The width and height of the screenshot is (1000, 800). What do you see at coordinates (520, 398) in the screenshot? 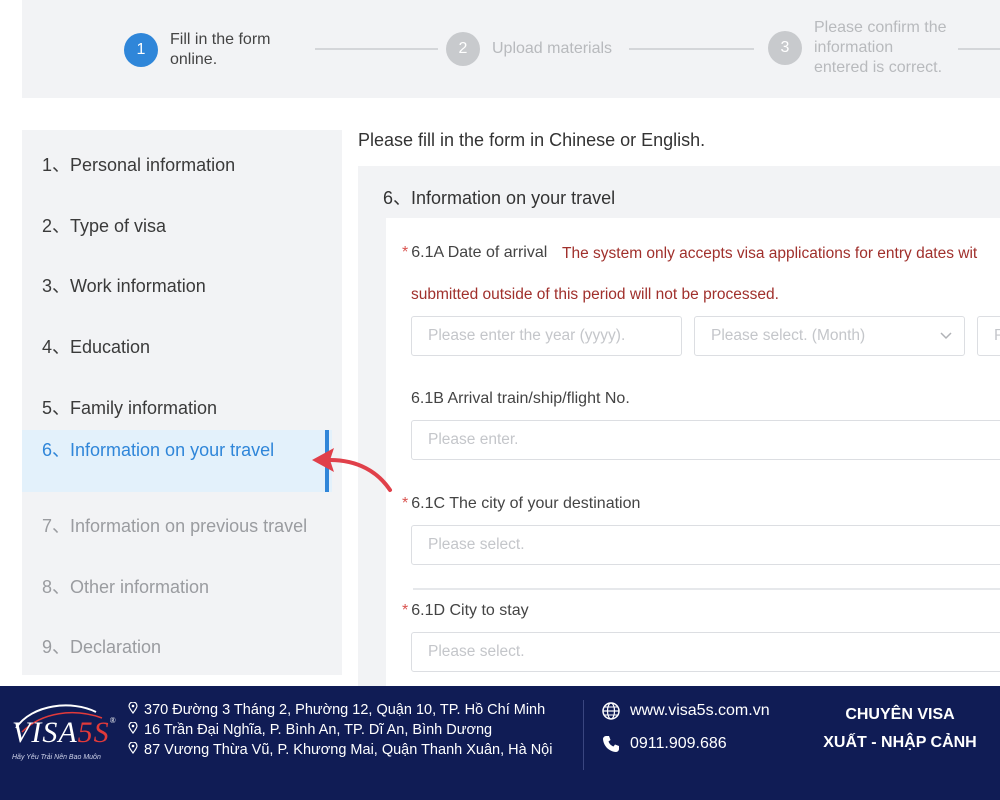
I see `arrival-flight-label: 6.1B Arrival train/ship/flight No.` at bounding box center [520, 398].